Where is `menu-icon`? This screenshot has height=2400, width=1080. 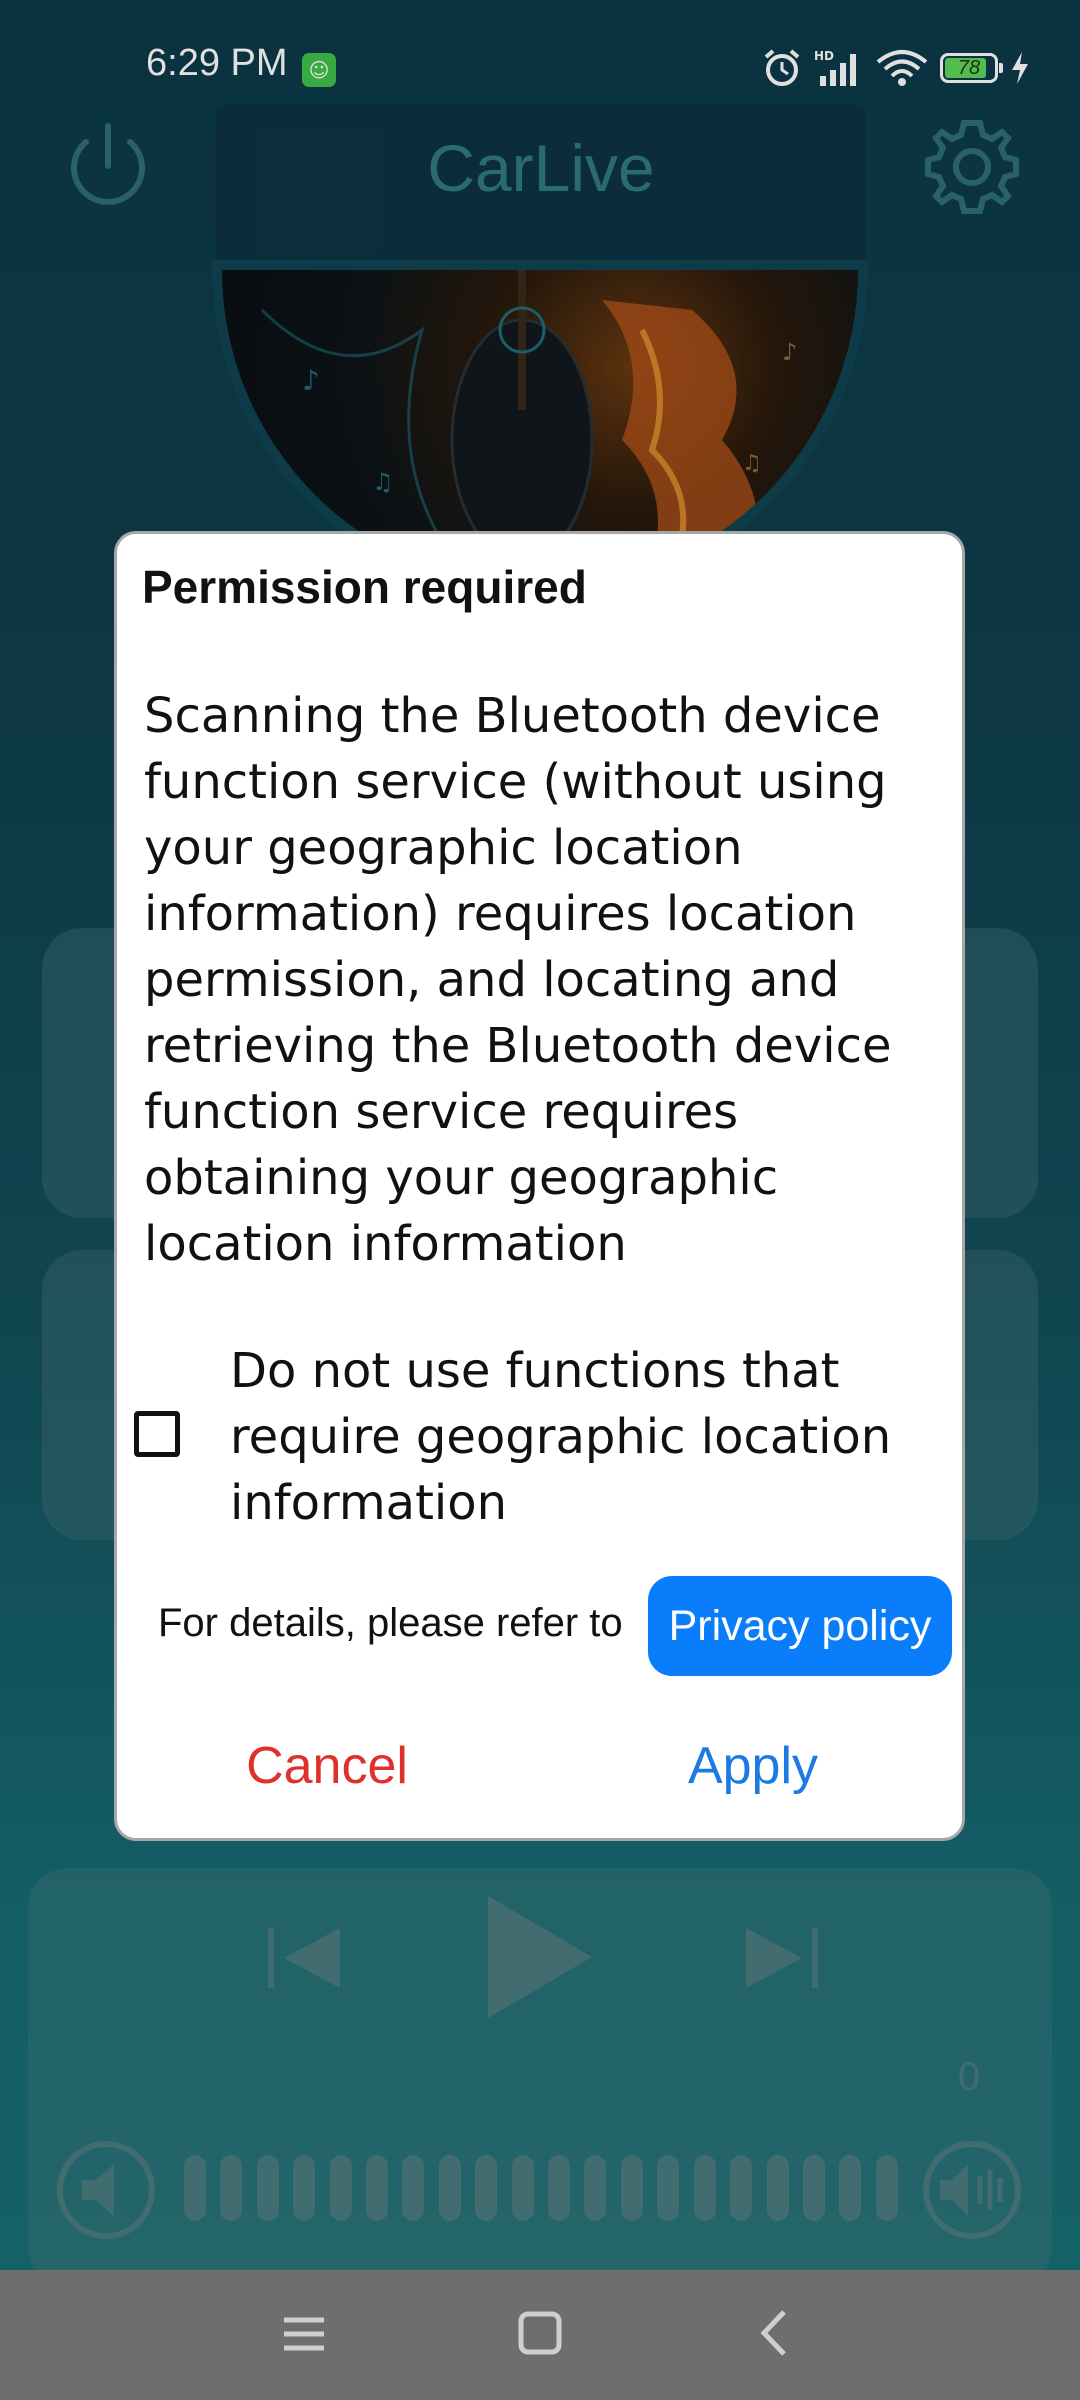
menu-icon is located at coordinates (304, 2334).